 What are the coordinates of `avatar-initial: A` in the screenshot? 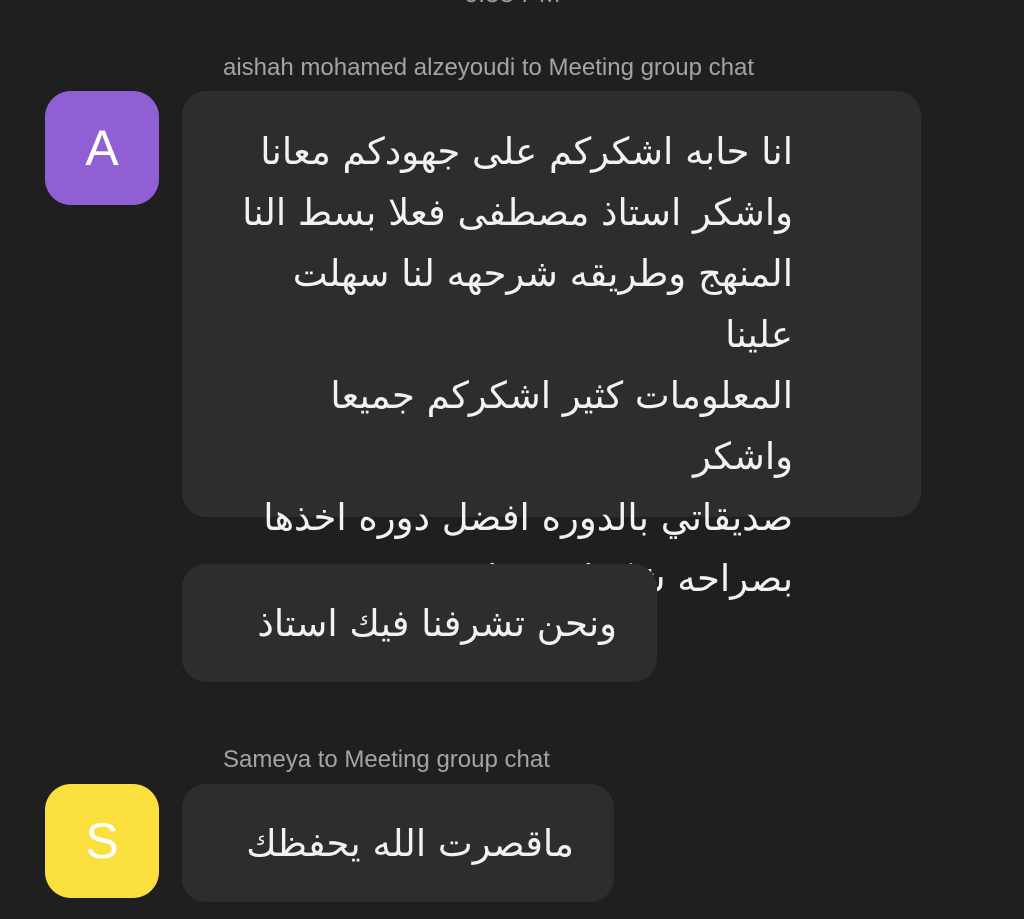 It's located at (102, 148).